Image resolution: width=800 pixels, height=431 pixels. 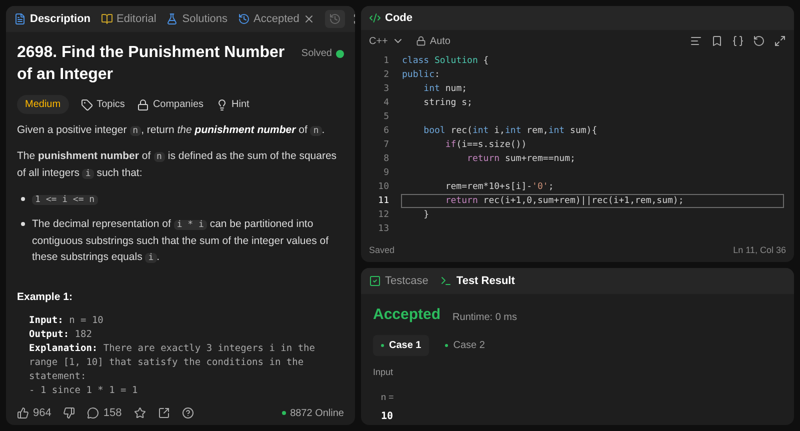 What do you see at coordinates (383, 229) in the screenshot?
I see `line-number: 13` at bounding box center [383, 229].